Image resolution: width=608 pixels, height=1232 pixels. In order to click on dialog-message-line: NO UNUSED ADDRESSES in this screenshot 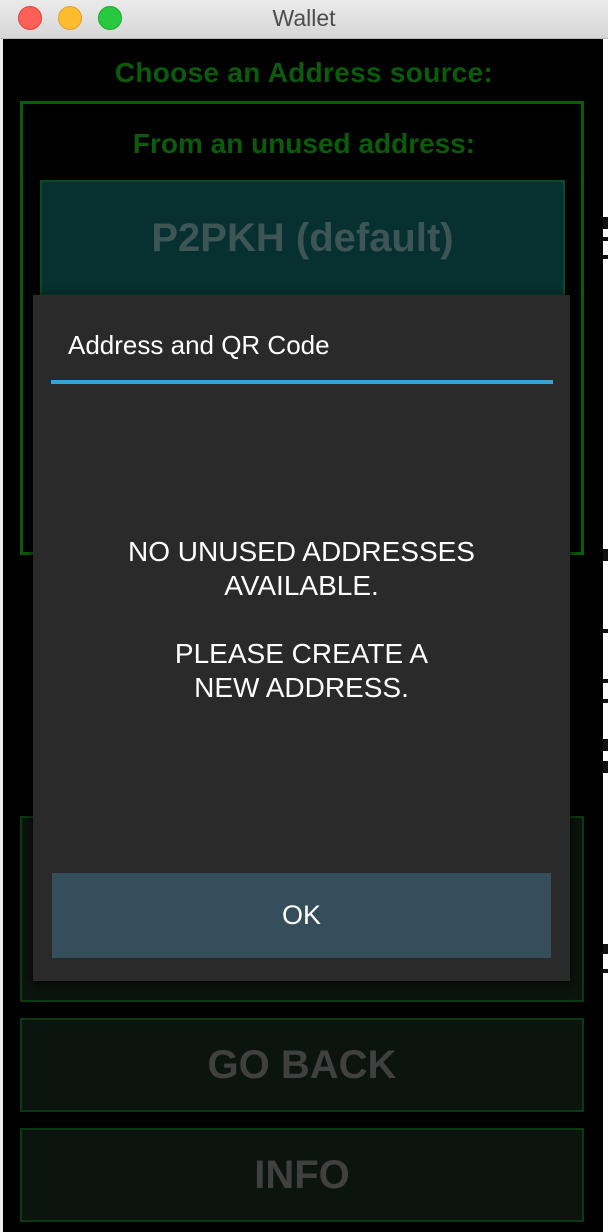, I will do `click(301, 551)`.